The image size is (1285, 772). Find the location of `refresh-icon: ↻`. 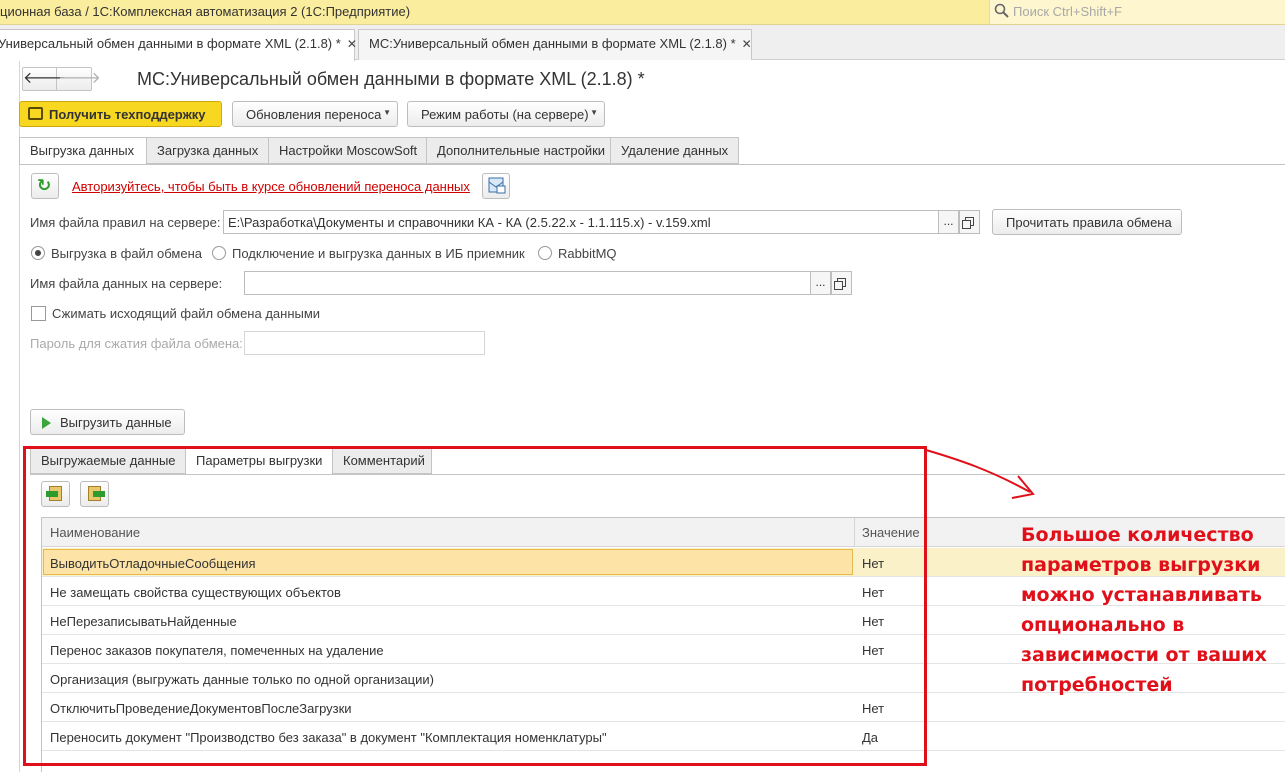

refresh-icon: ↻ is located at coordinates (44, 185).